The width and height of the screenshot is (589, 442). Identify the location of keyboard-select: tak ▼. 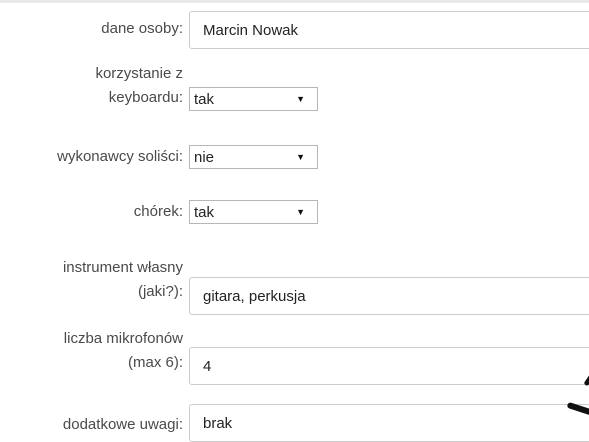
(253, 99).